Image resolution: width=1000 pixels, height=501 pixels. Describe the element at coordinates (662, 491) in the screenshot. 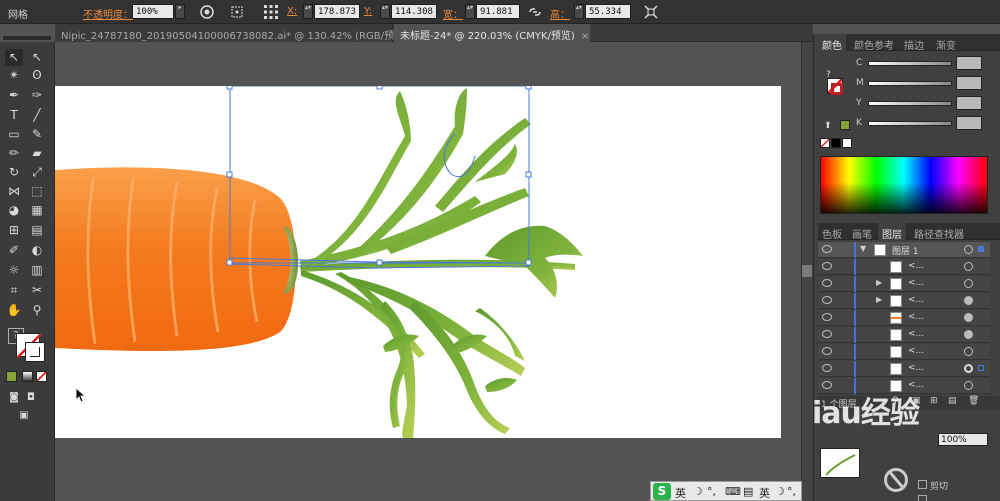

I see `sogou-logo-icon: S` at that location.